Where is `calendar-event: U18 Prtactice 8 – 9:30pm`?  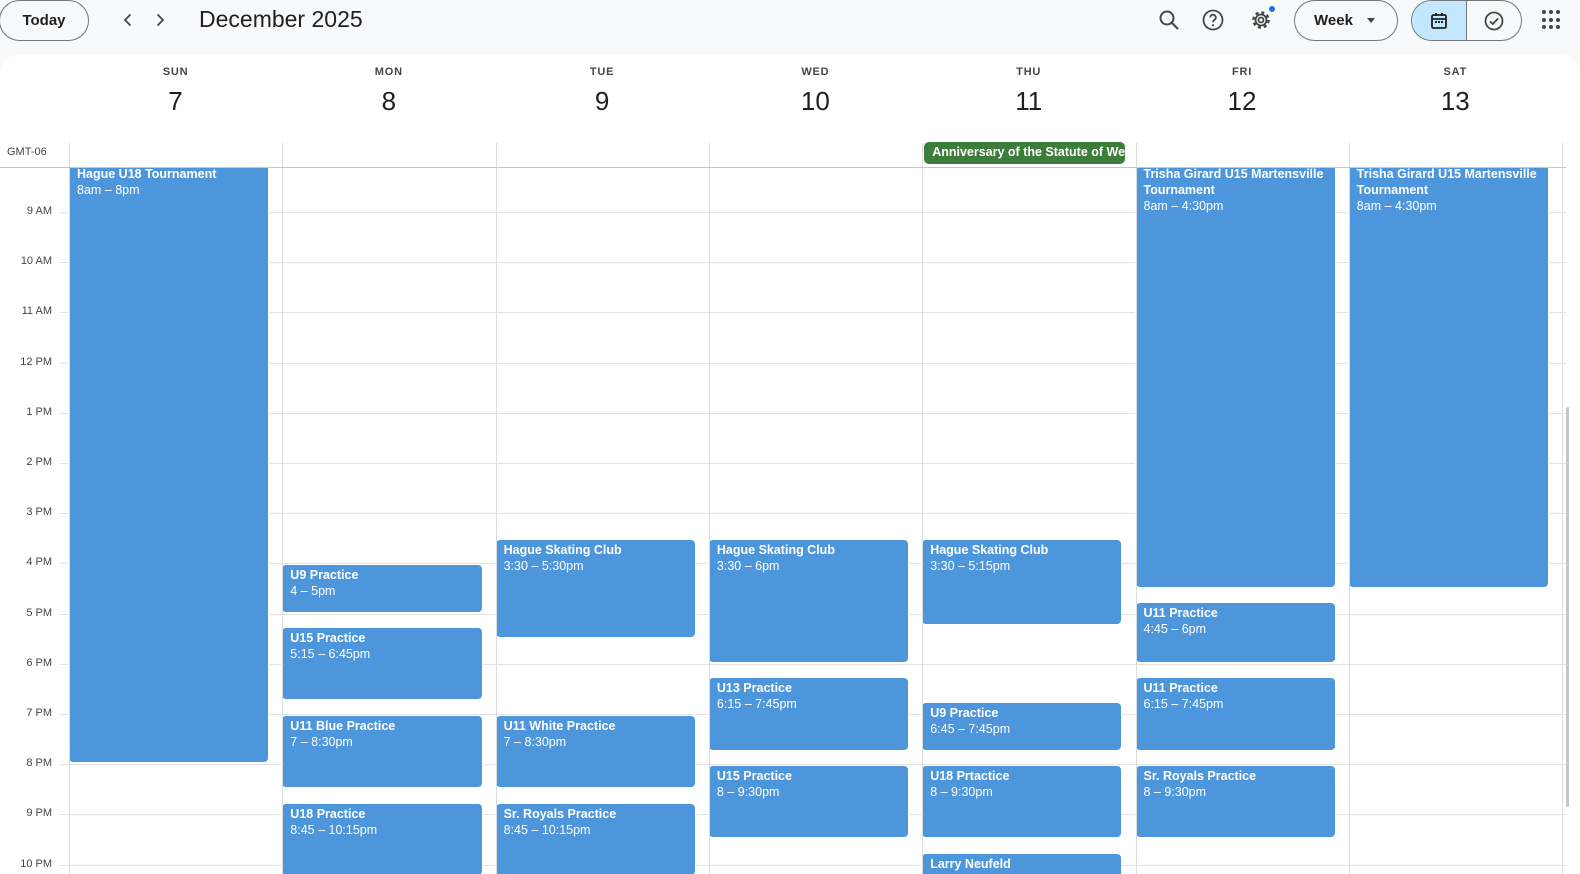
calendar-event: U18 Prtactice 8 – 9:30pm is located at coordinates (1022, 802).